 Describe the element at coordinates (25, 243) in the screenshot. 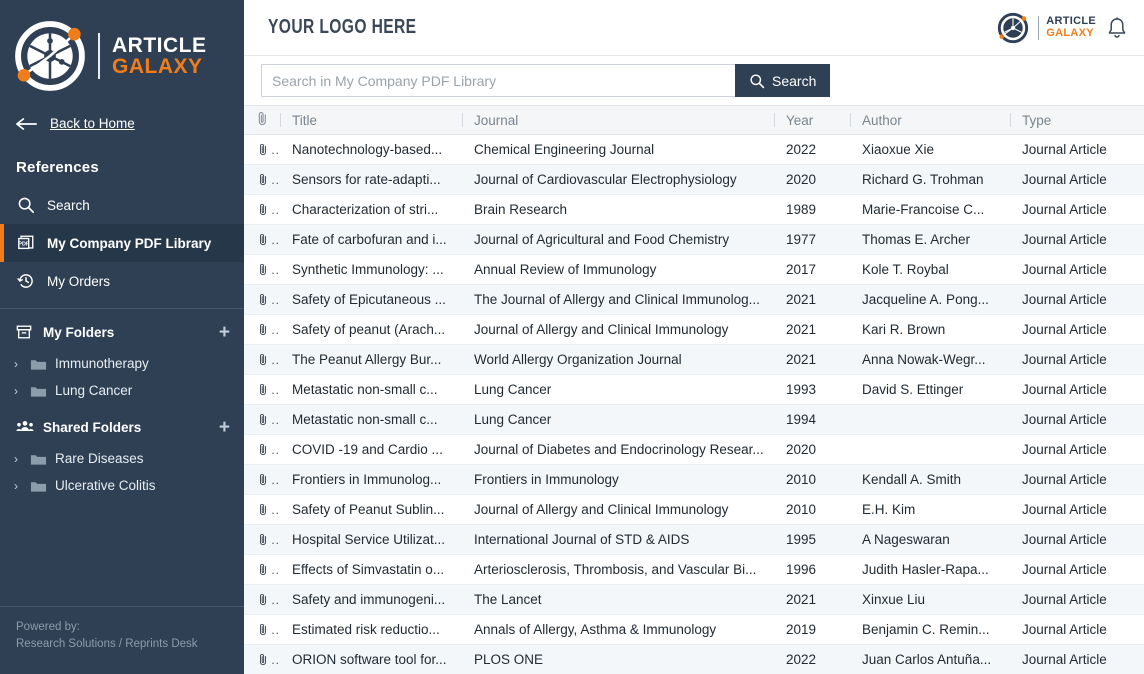

I see `pdf-icon: PDF` at that location.